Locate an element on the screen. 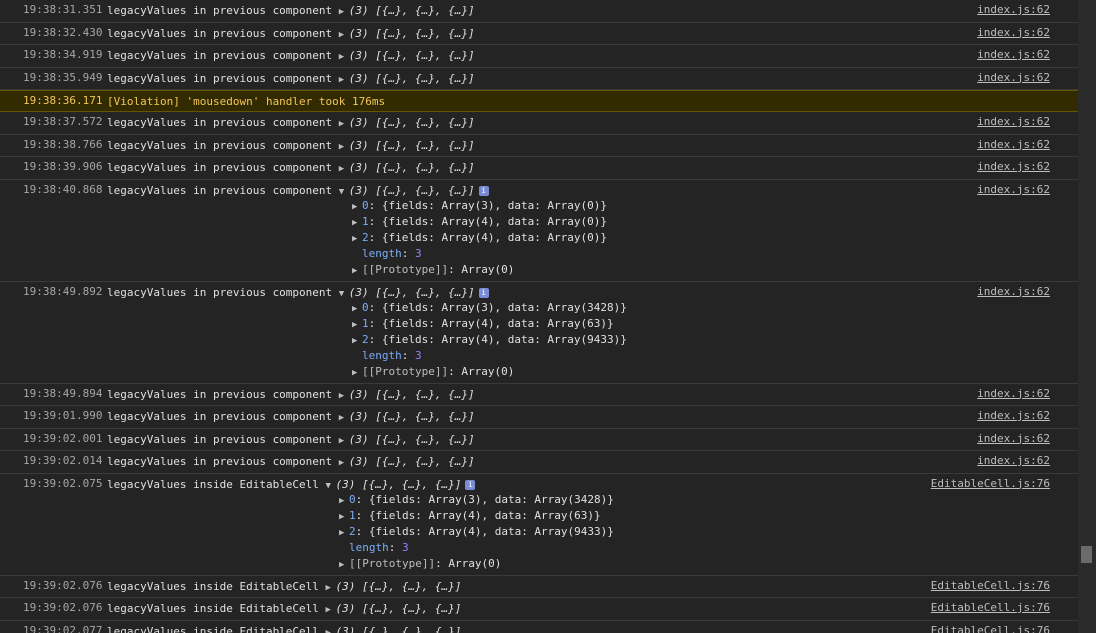  entry-key: 1 is located at coordinates (352, 515).